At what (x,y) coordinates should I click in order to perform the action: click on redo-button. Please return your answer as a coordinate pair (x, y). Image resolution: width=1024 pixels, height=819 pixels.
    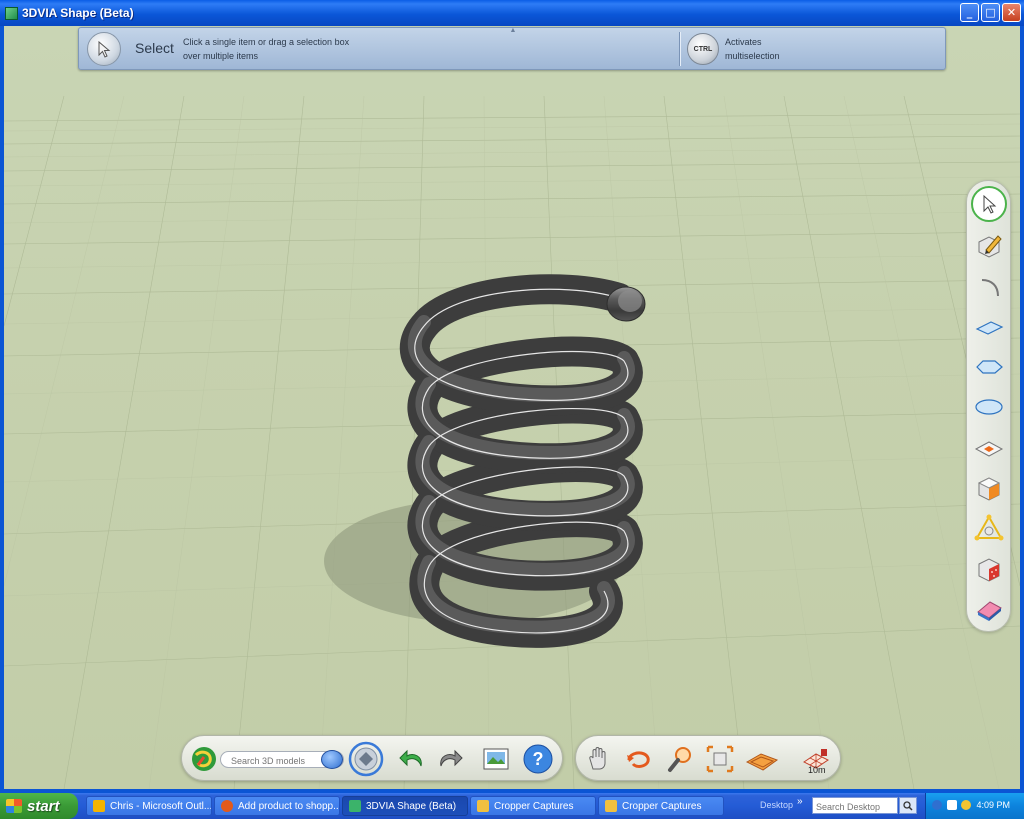
    Looking at the image, I should click on (450, 759).